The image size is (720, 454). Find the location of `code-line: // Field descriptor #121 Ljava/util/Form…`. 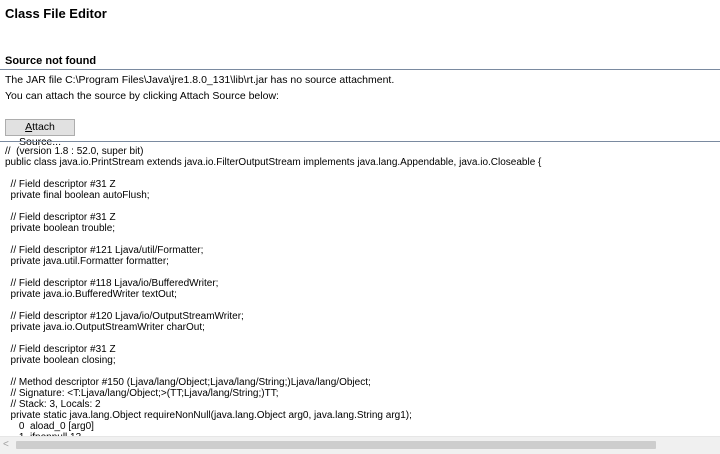

code-line: // Field descriptor #121 Ljava/util/Form… is located at coordinates (104, 250).